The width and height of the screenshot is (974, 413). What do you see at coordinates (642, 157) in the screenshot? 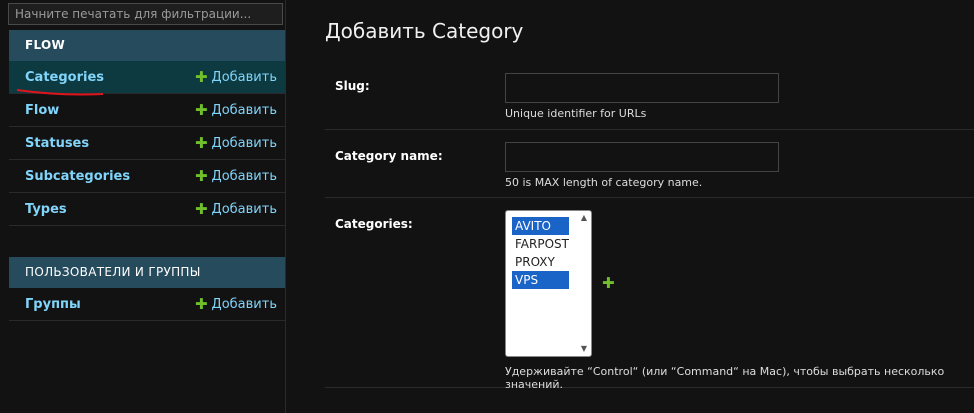
I see `category-name-input` at bounding box center [642, 157].